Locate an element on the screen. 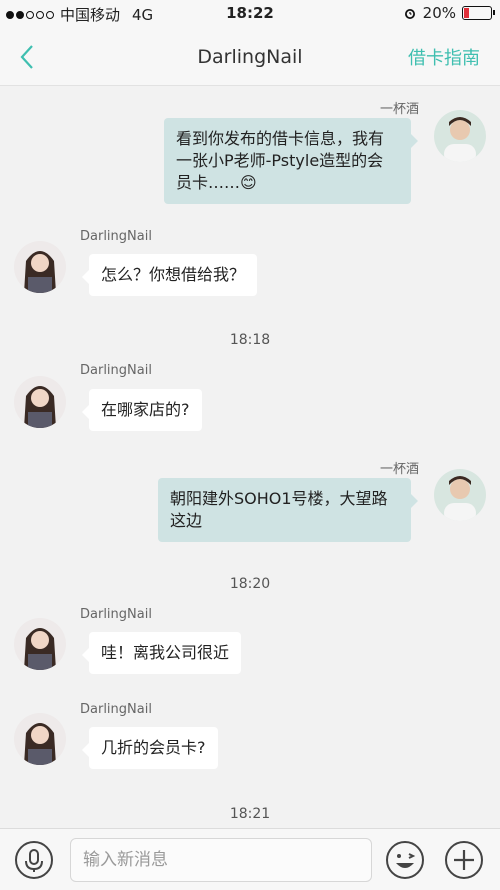 The height and width of the screenshot is (890, 500). chat-bubble: 朝阳建外SOHO1号楼，大望路 这边 is located at coordinates (288, 510).